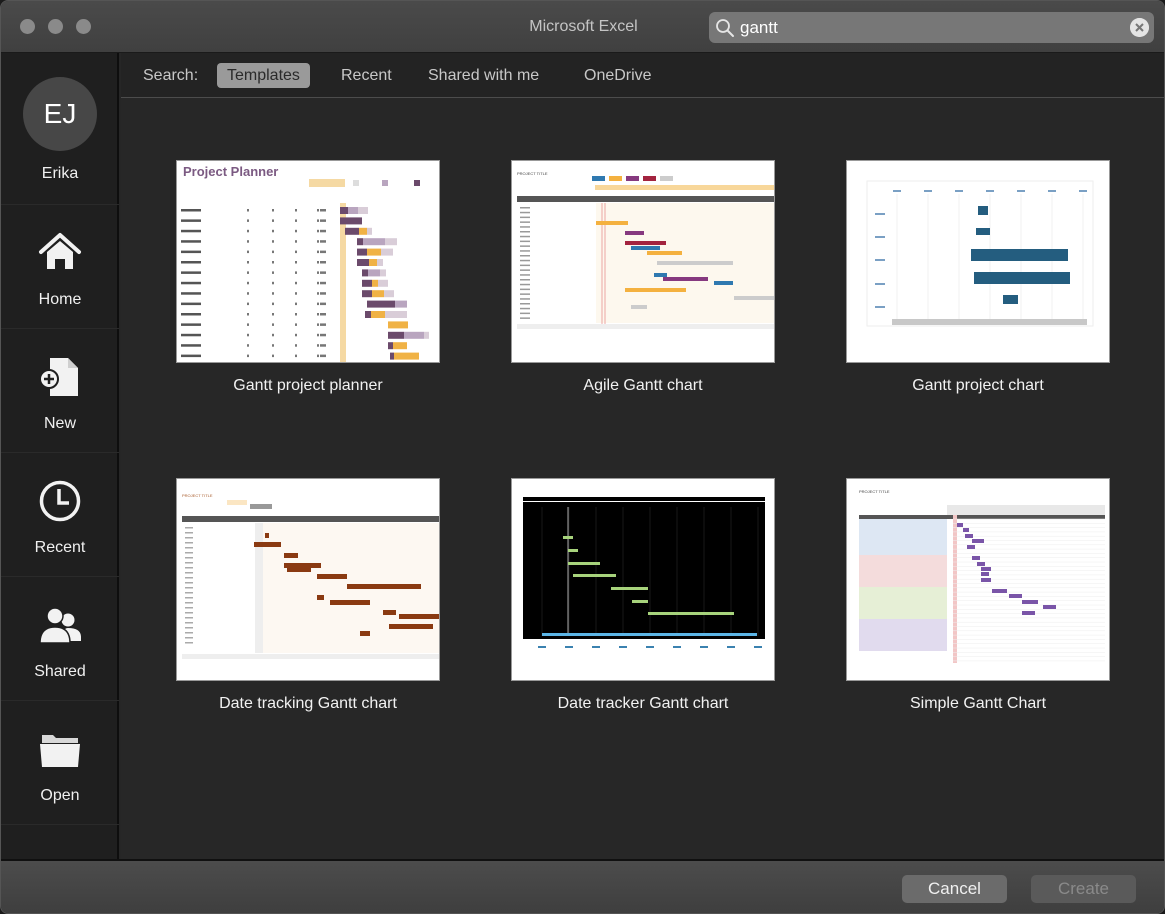  I want to click on sidebar: EJ Erika Home New Recent Shared Open, so click(60, 456).